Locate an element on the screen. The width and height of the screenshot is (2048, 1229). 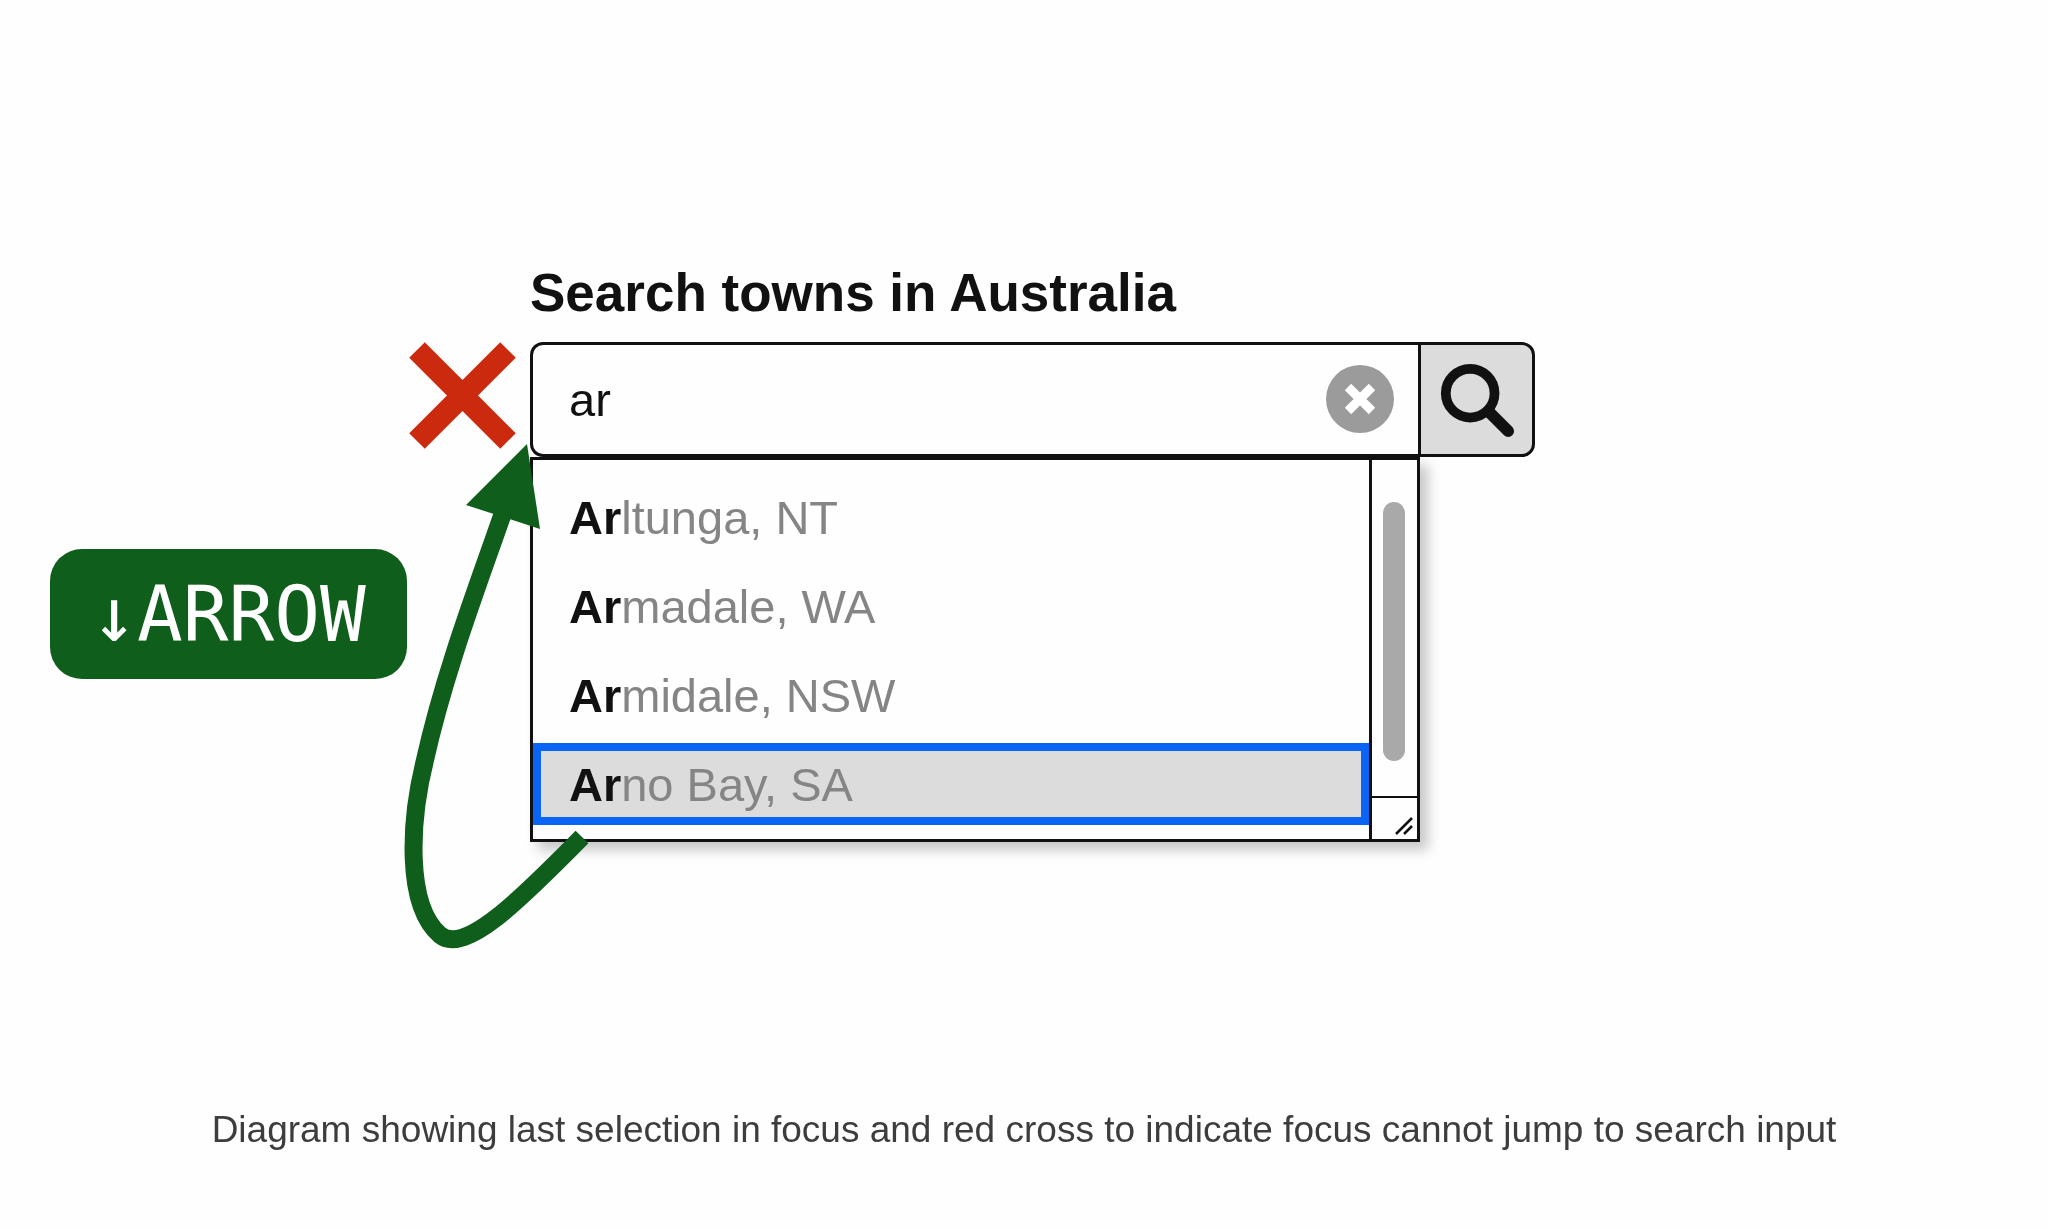
suggestion-item: Armadale, WA is located at coordinates (951, 606).